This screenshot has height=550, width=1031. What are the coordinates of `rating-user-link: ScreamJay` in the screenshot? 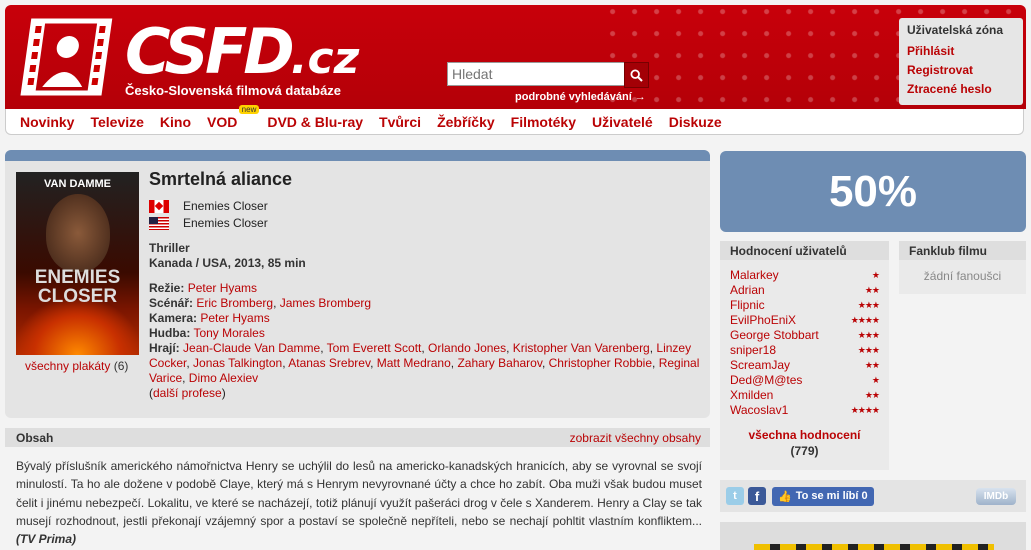 It's located at (760, 365).